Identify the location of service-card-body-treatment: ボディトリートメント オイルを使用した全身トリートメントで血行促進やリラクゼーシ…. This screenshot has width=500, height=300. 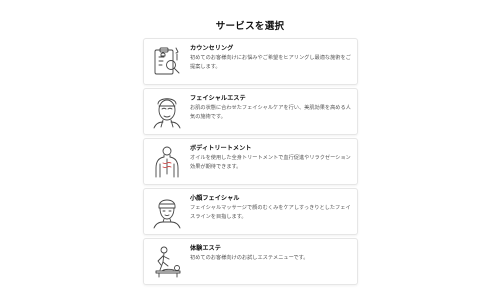
(250, 161).